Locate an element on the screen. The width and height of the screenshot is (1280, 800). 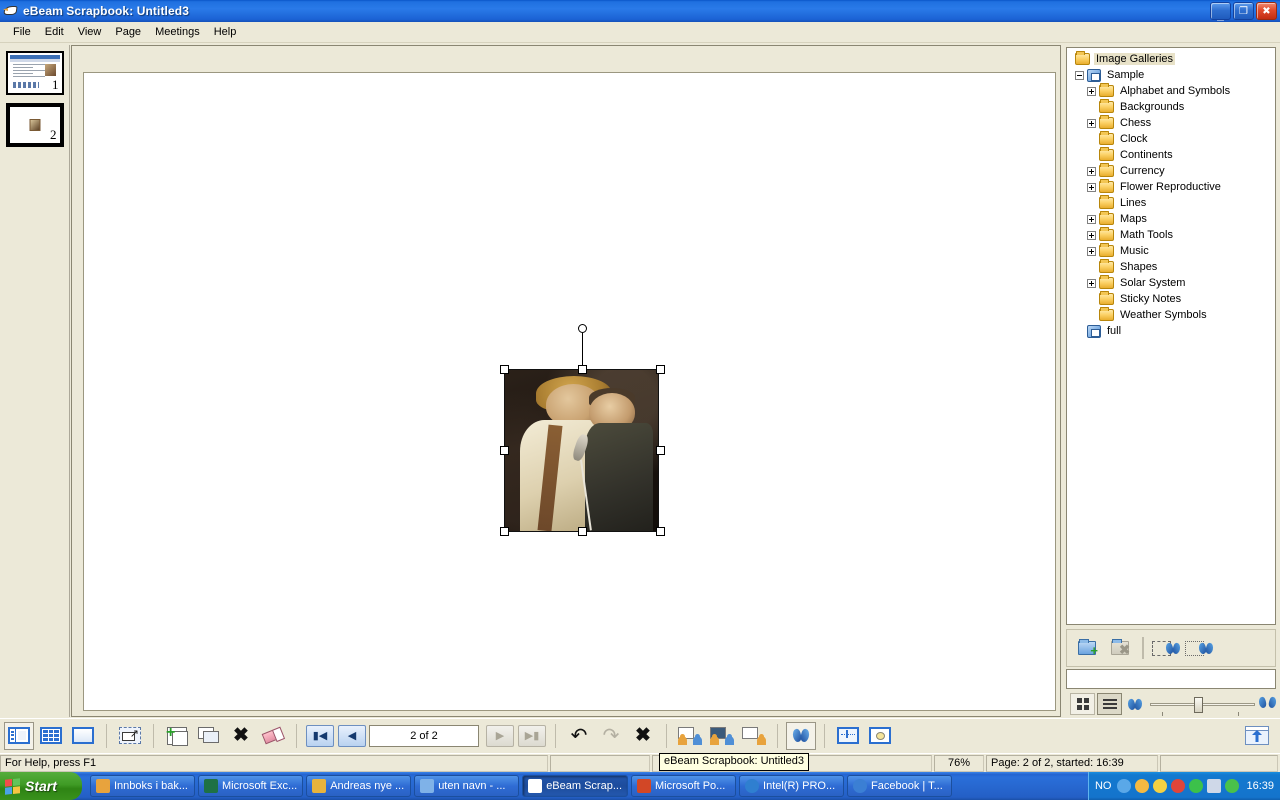
gallery-zoom-slider is located at coordinates (1202, 706).